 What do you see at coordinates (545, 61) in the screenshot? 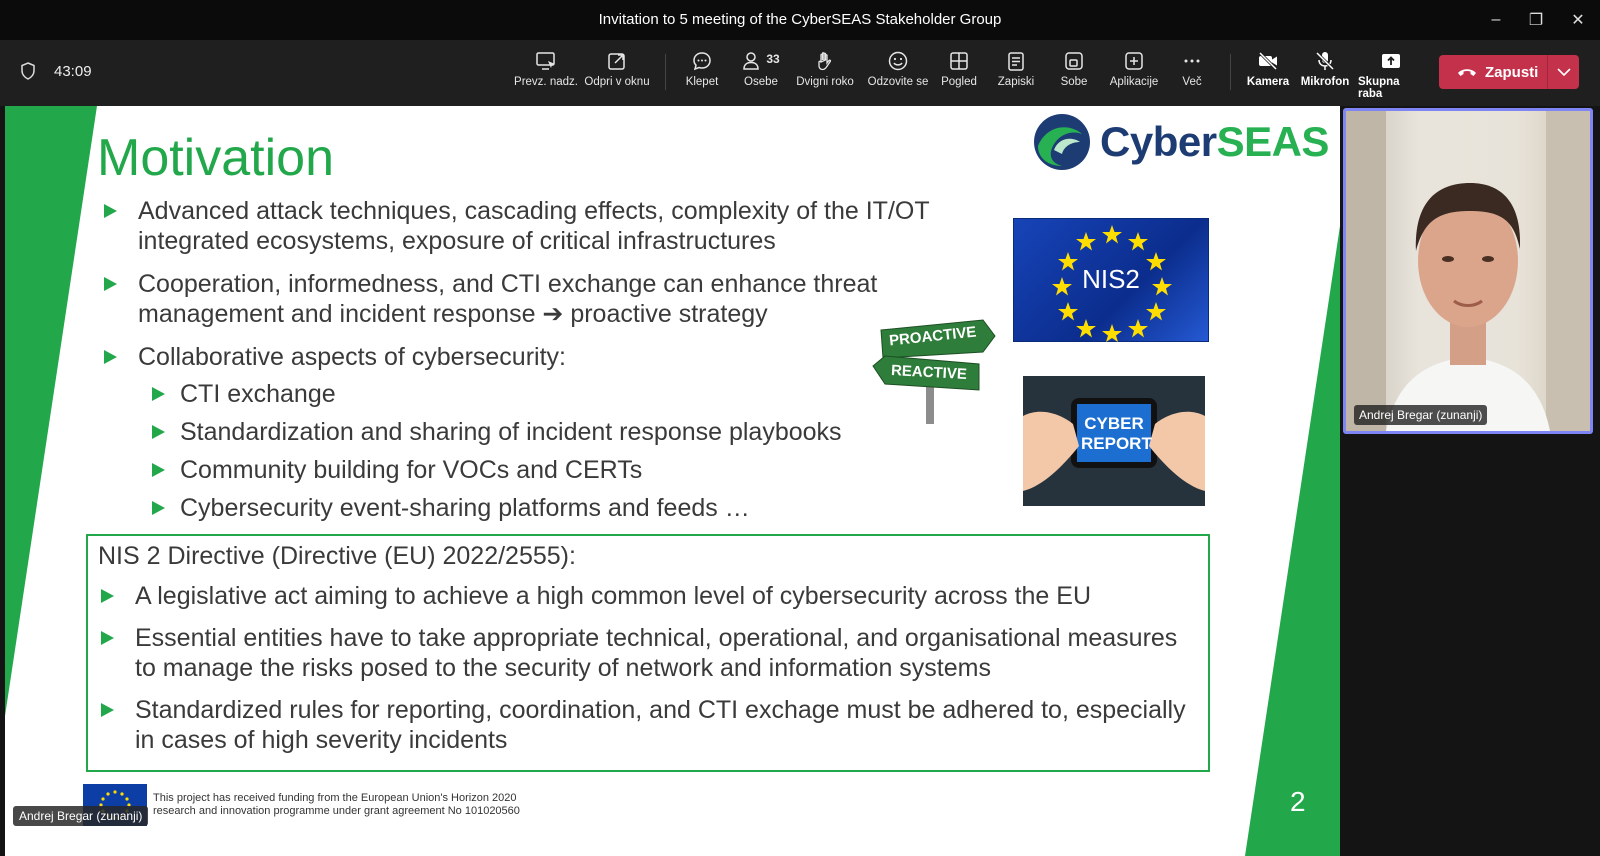
I see `monitor-pointer-icon` at bounding box center [545, 61].